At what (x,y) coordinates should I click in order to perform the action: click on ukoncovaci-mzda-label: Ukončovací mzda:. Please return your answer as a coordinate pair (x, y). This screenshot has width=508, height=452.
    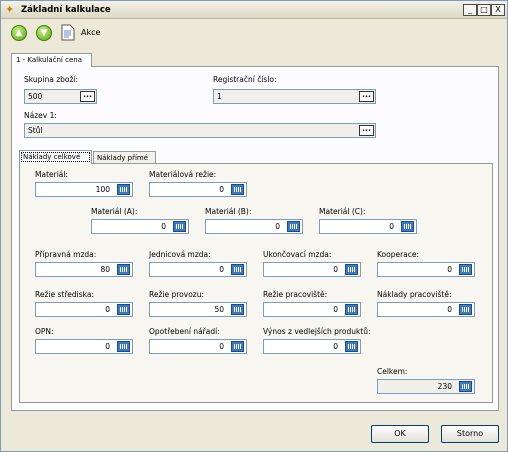
    Looking at the image, I should click on (297, 254).